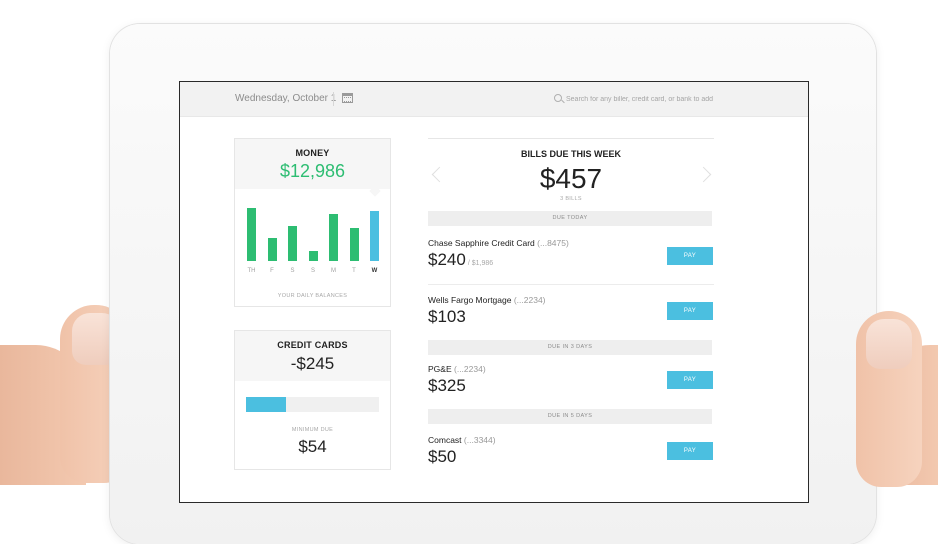 This screenshot has width=938, height=544. I want to click on right-thumbnail, so click(889, 344).